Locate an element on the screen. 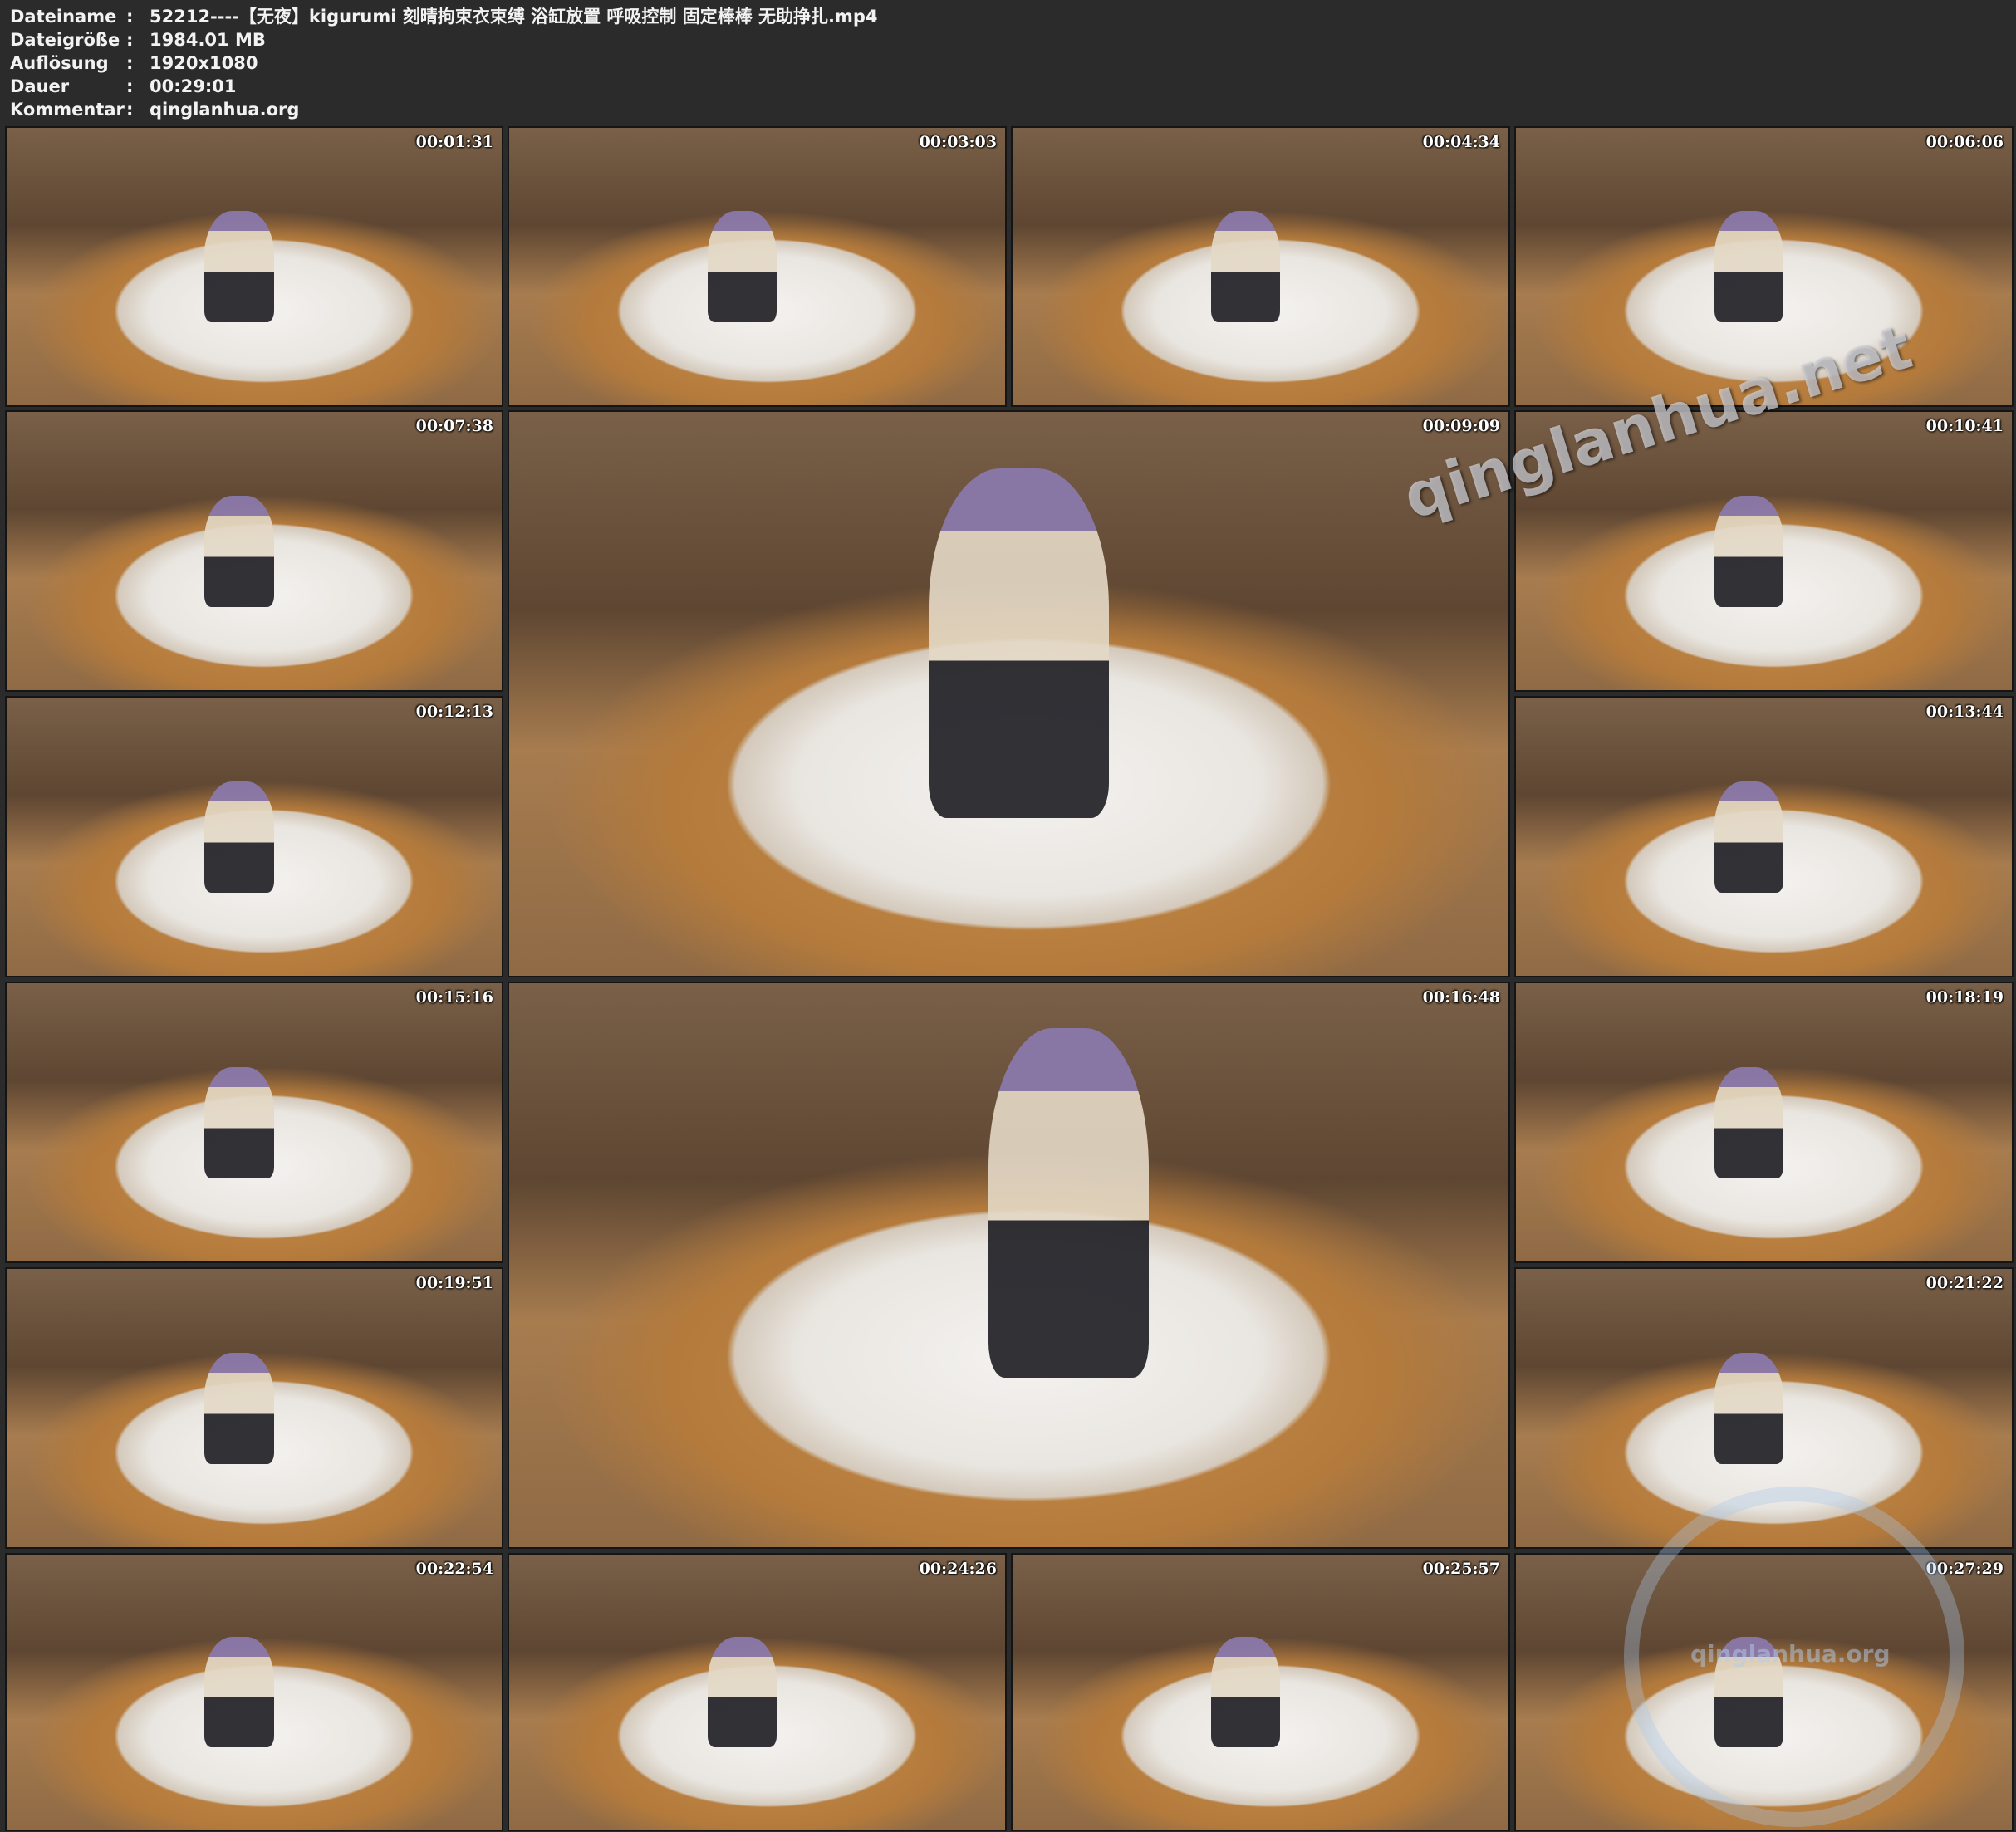  thumbnail-timestamp: 00:25:57 is located at coordinates (1461, 1569).